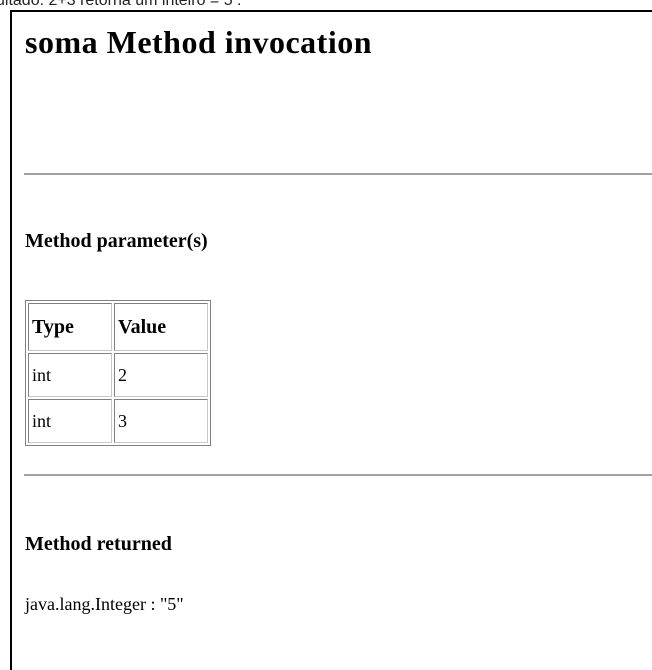 Image resolution: width=652 pixels, height=670 pixels. I want to click on divider-top, so click(338, 174).